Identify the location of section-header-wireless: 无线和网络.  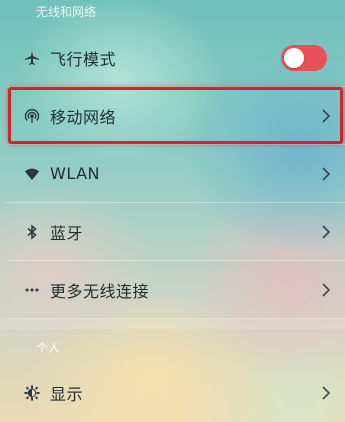
(172, 11).